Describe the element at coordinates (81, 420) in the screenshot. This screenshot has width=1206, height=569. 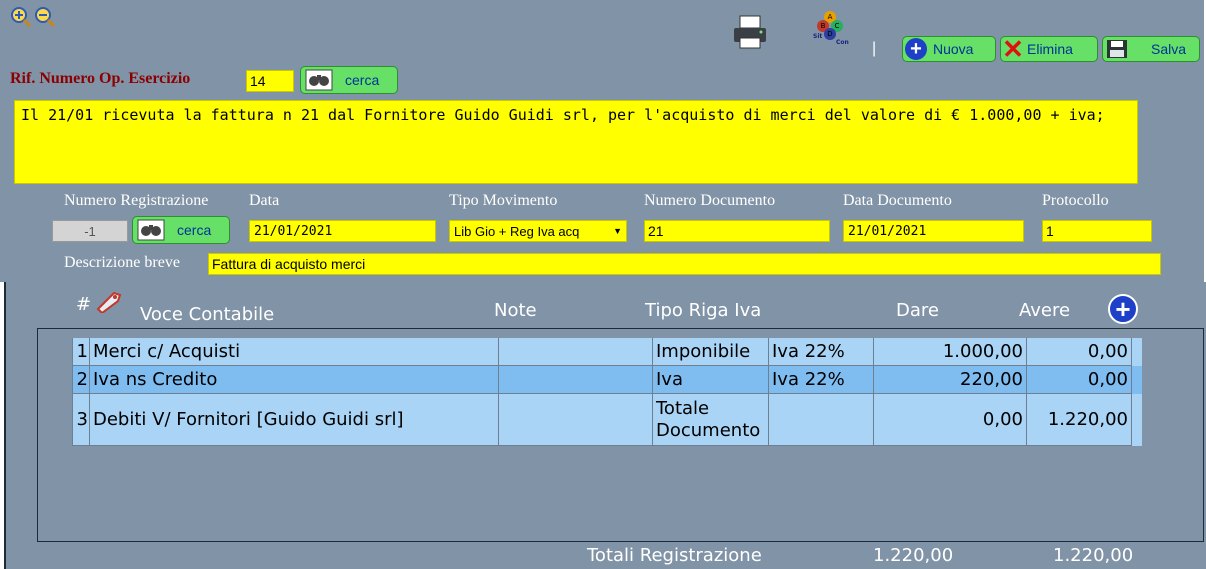
I see `cell-num: 3` at that location.